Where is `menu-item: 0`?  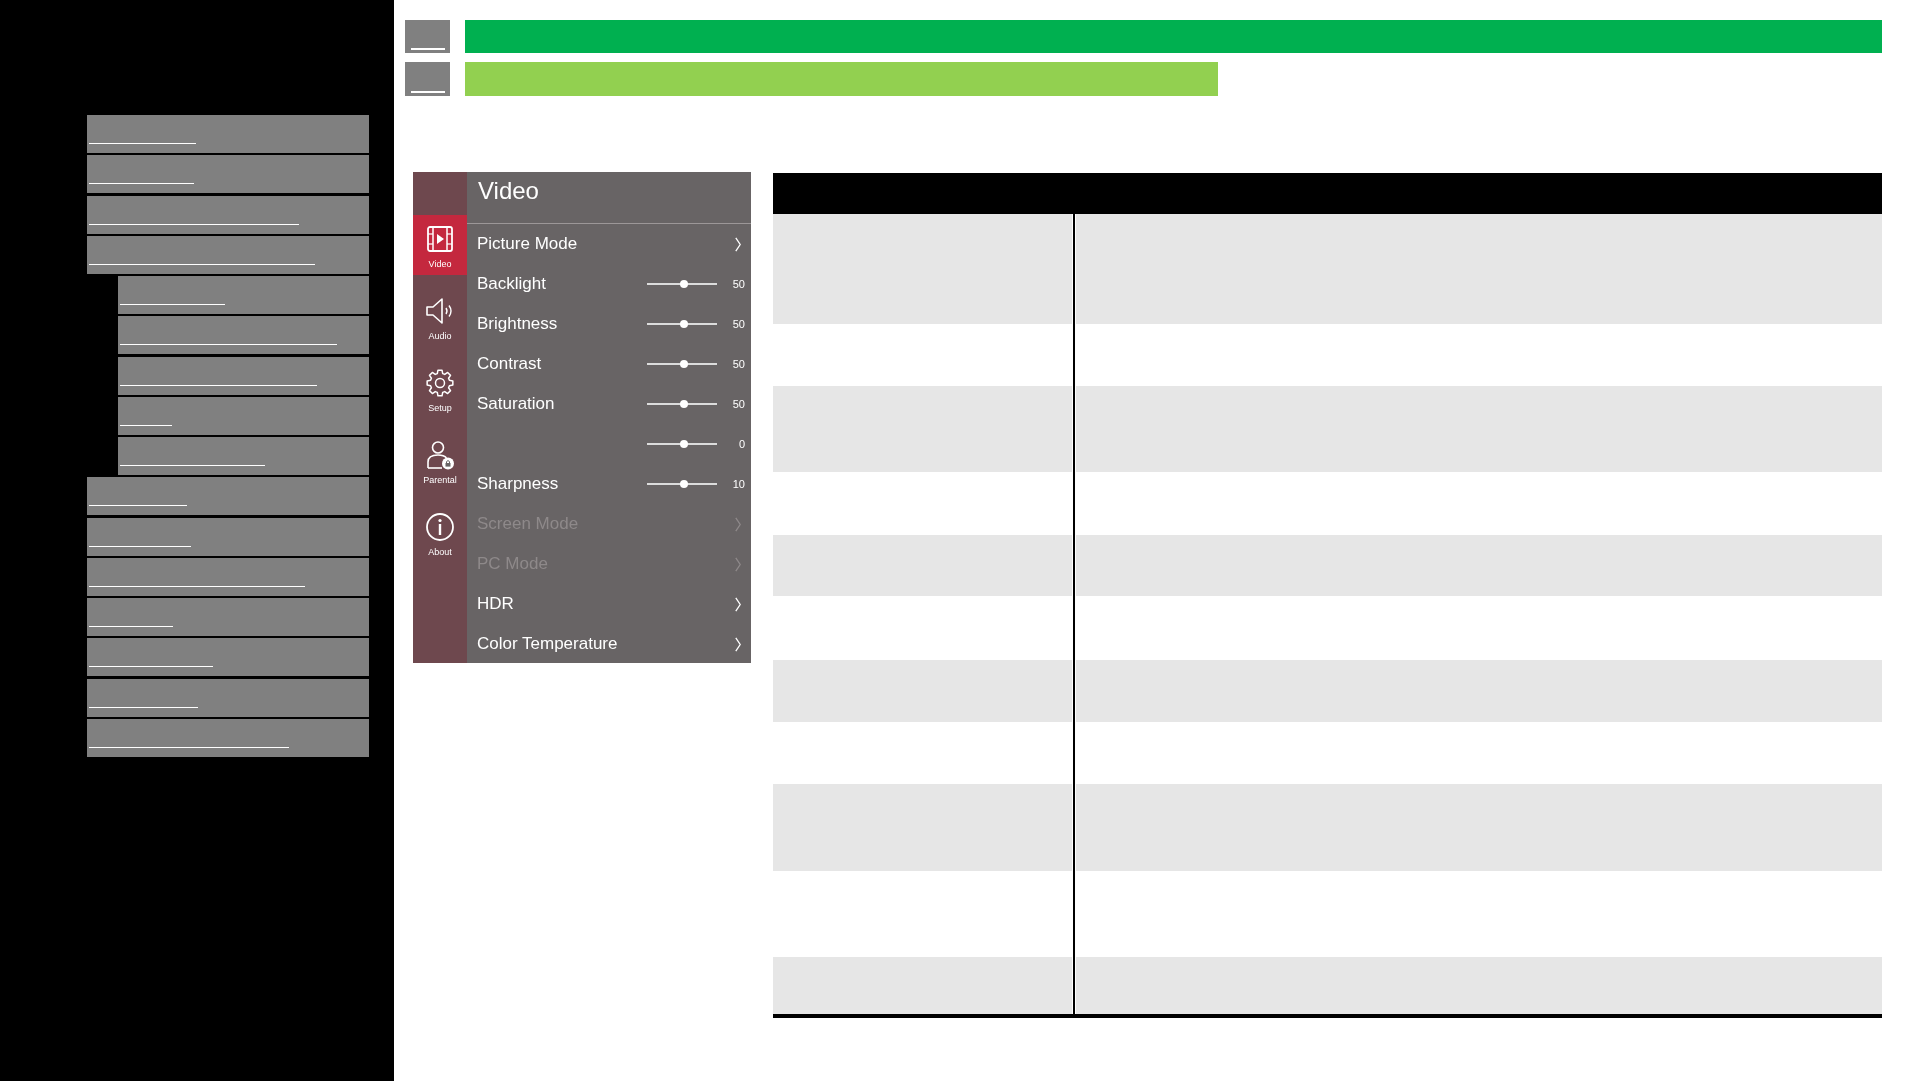
menu-item: 0 is located at coordinates (609, 444).